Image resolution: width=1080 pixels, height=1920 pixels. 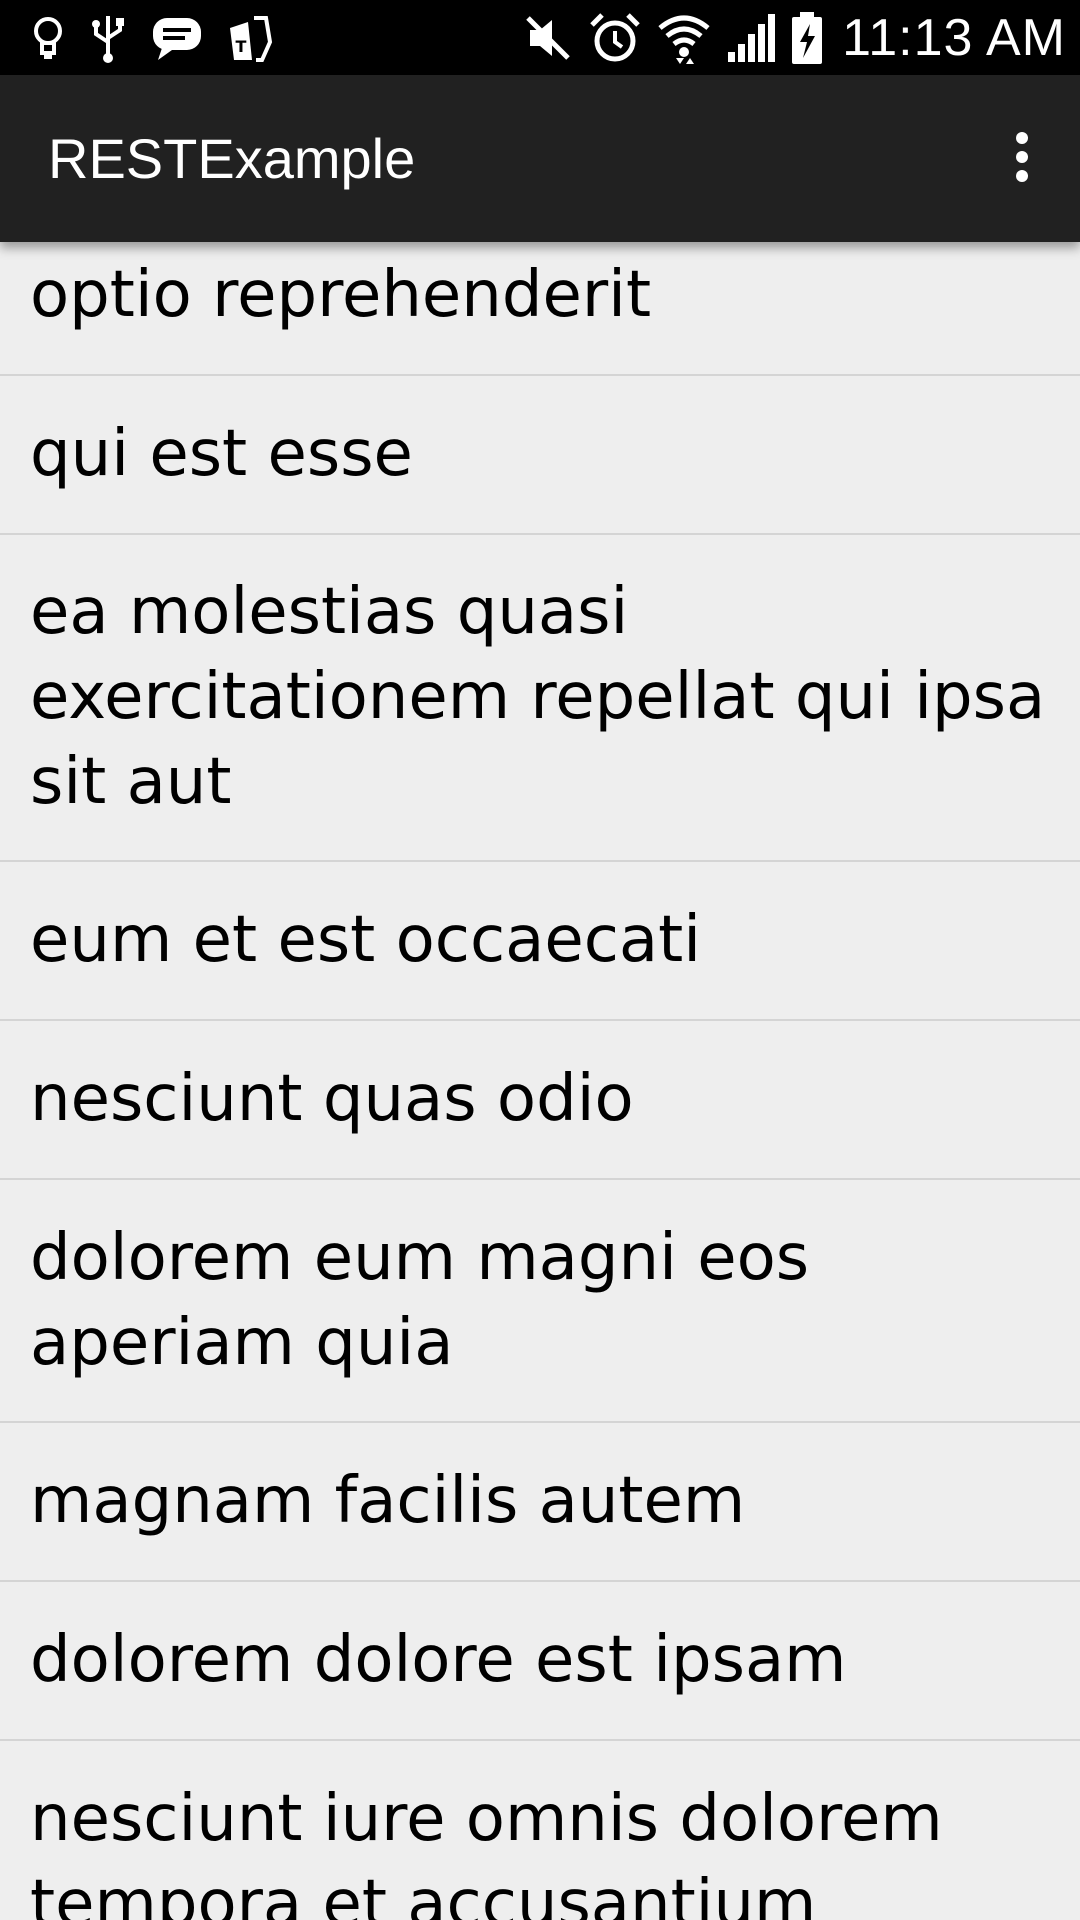 I want to click on list-item: optio reprehenderit, so click(x=540, y=309).